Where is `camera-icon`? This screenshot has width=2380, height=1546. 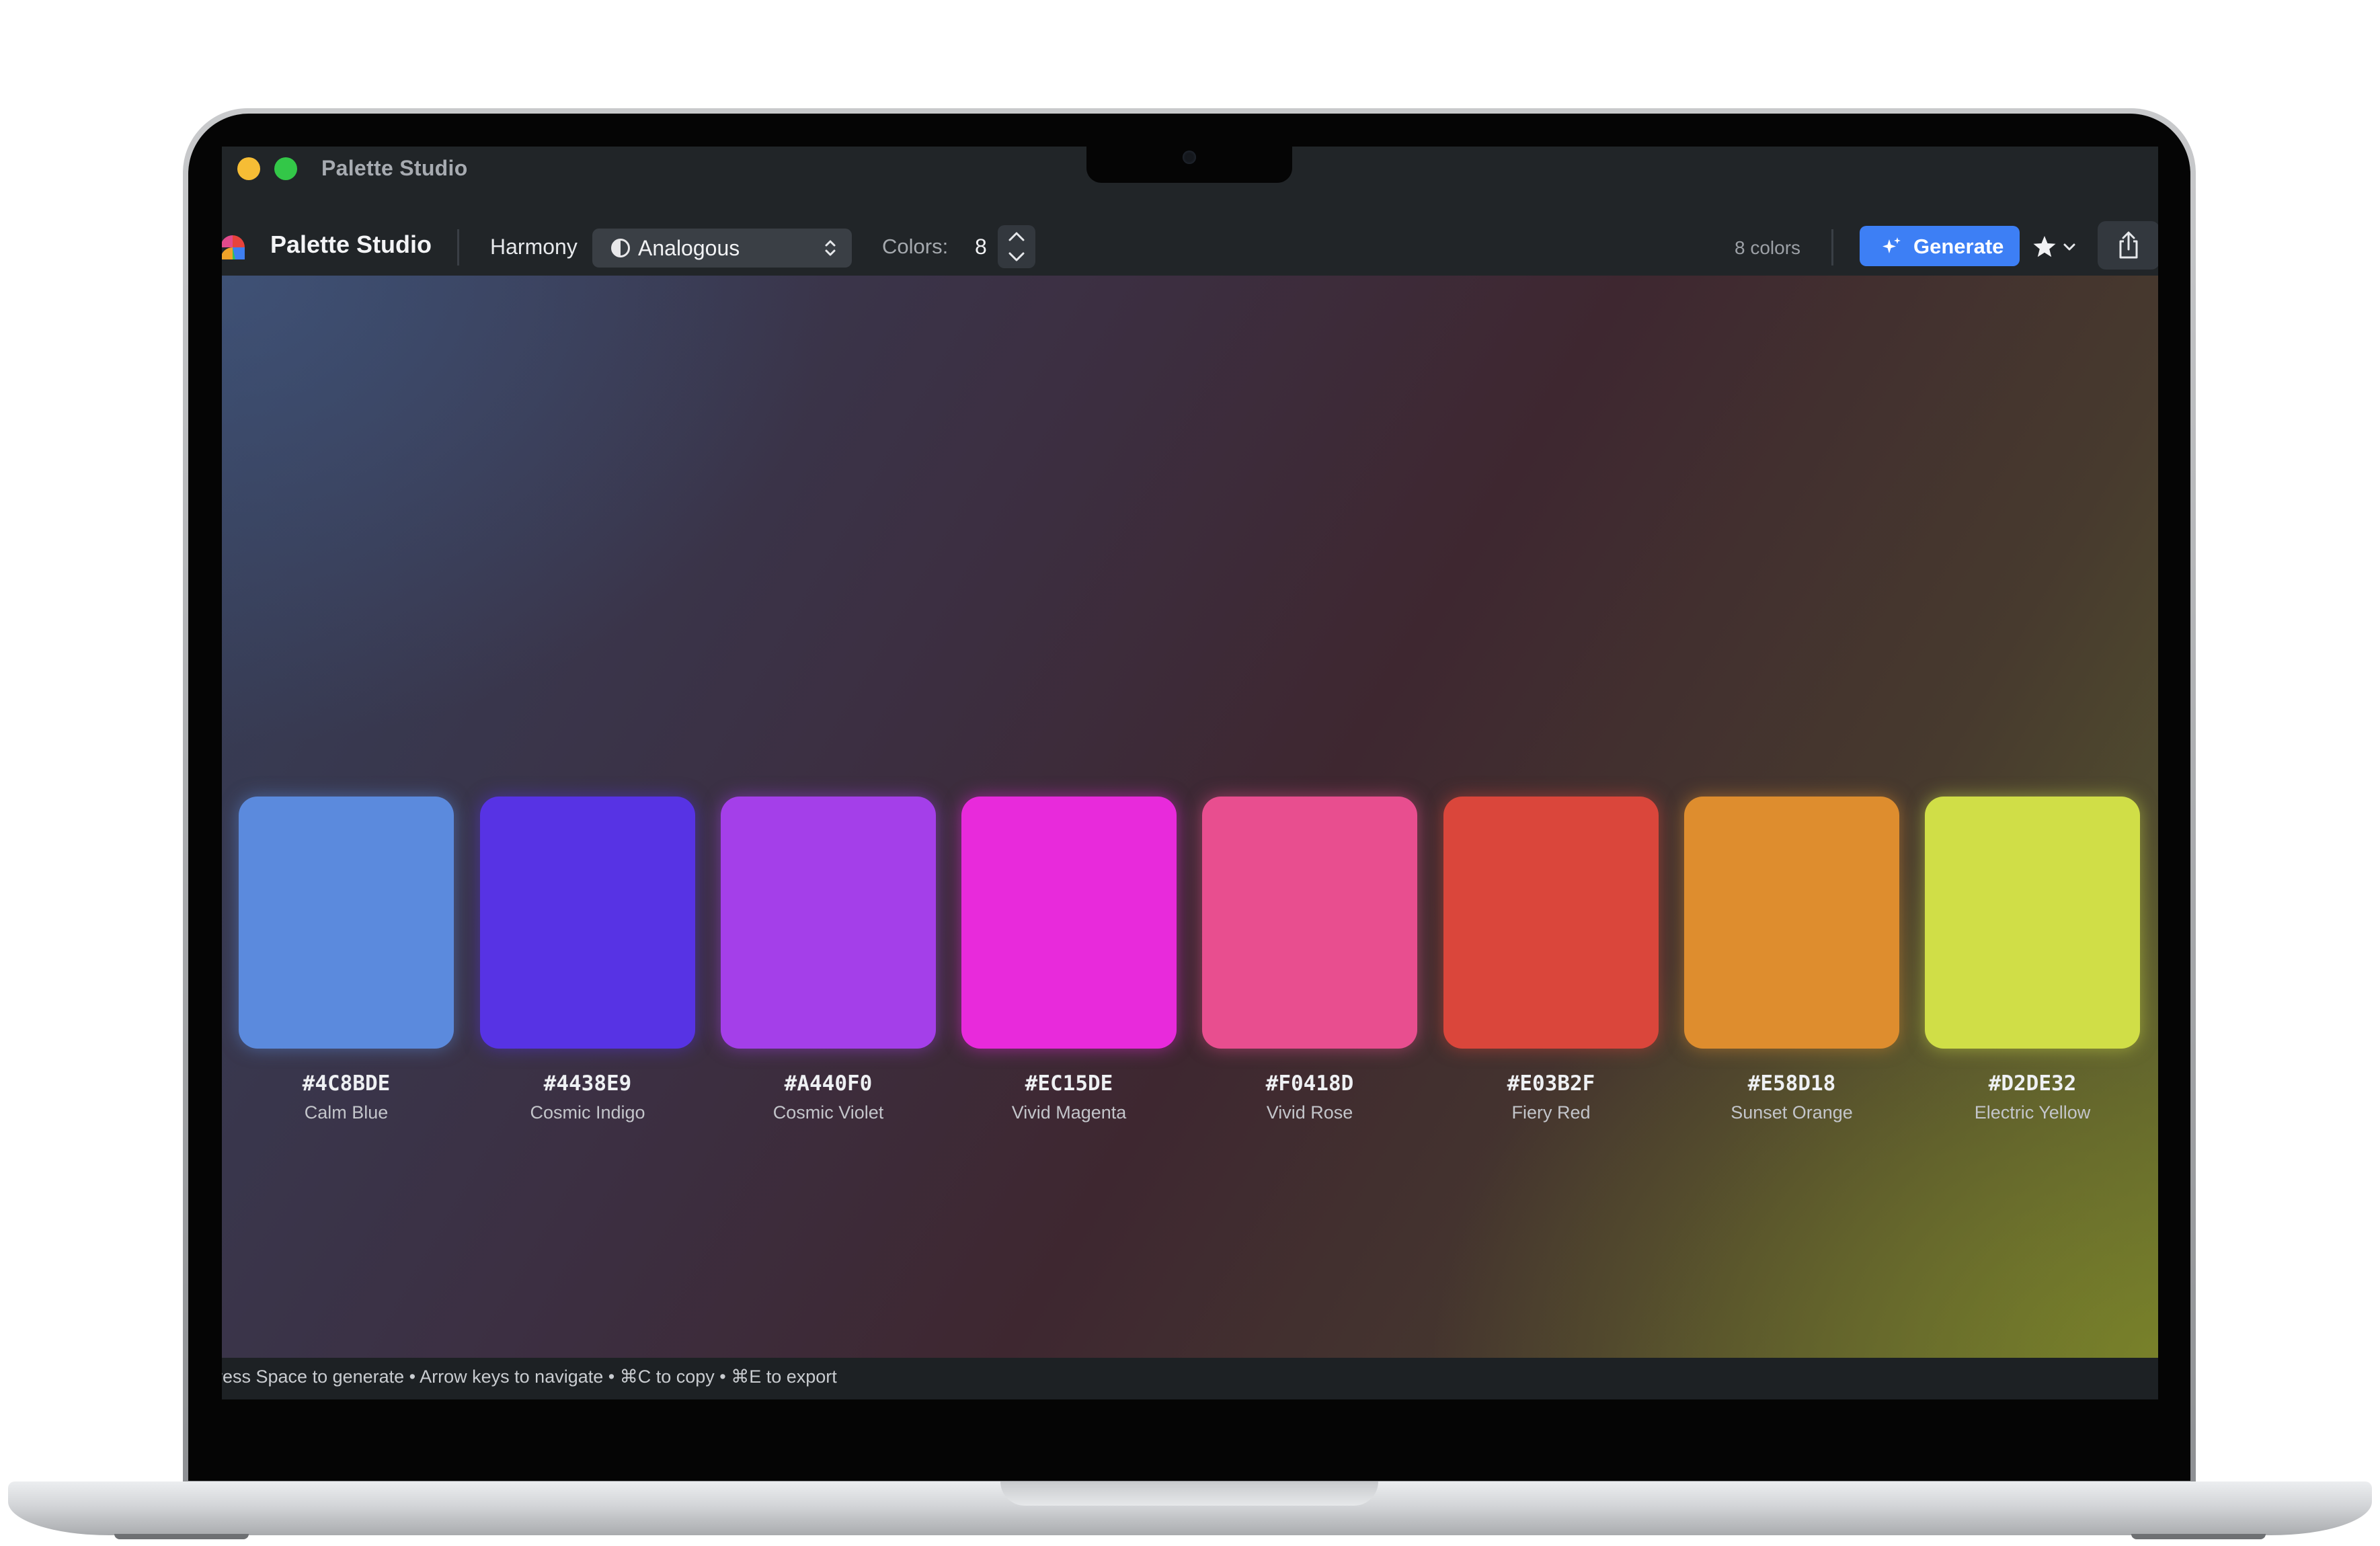
camera-icon is located at coordinates (1189, 157).